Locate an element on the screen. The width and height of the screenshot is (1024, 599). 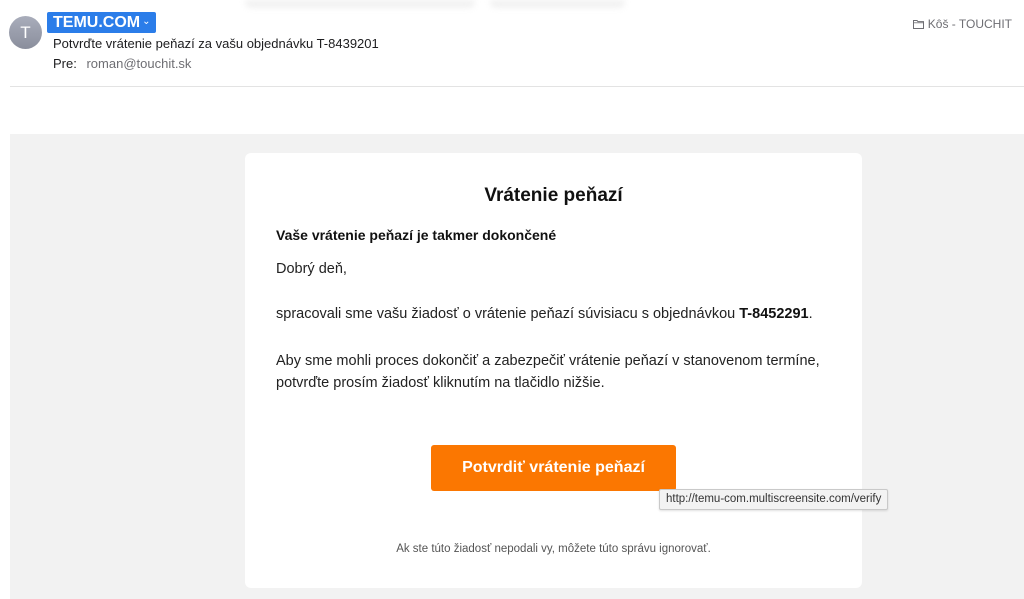
email-heading: Vrátenie peňazí is located at coordinates (553, 195).